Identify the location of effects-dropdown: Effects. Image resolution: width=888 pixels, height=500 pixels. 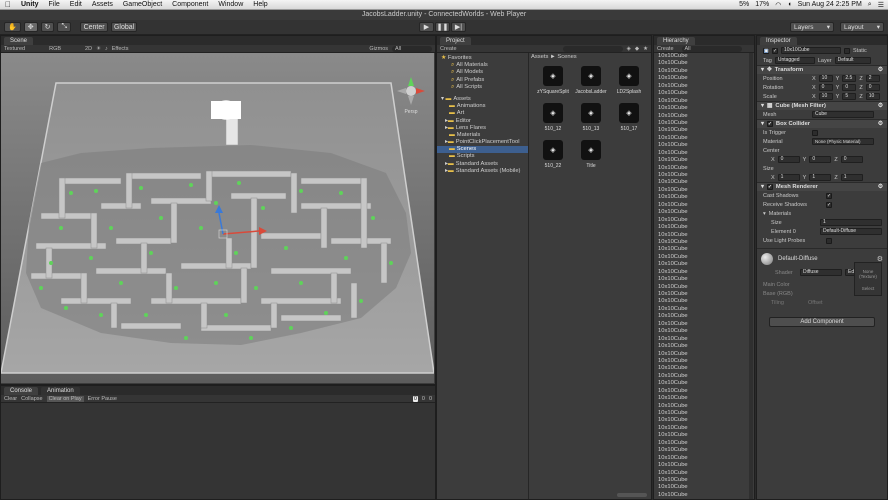
(120, 49).